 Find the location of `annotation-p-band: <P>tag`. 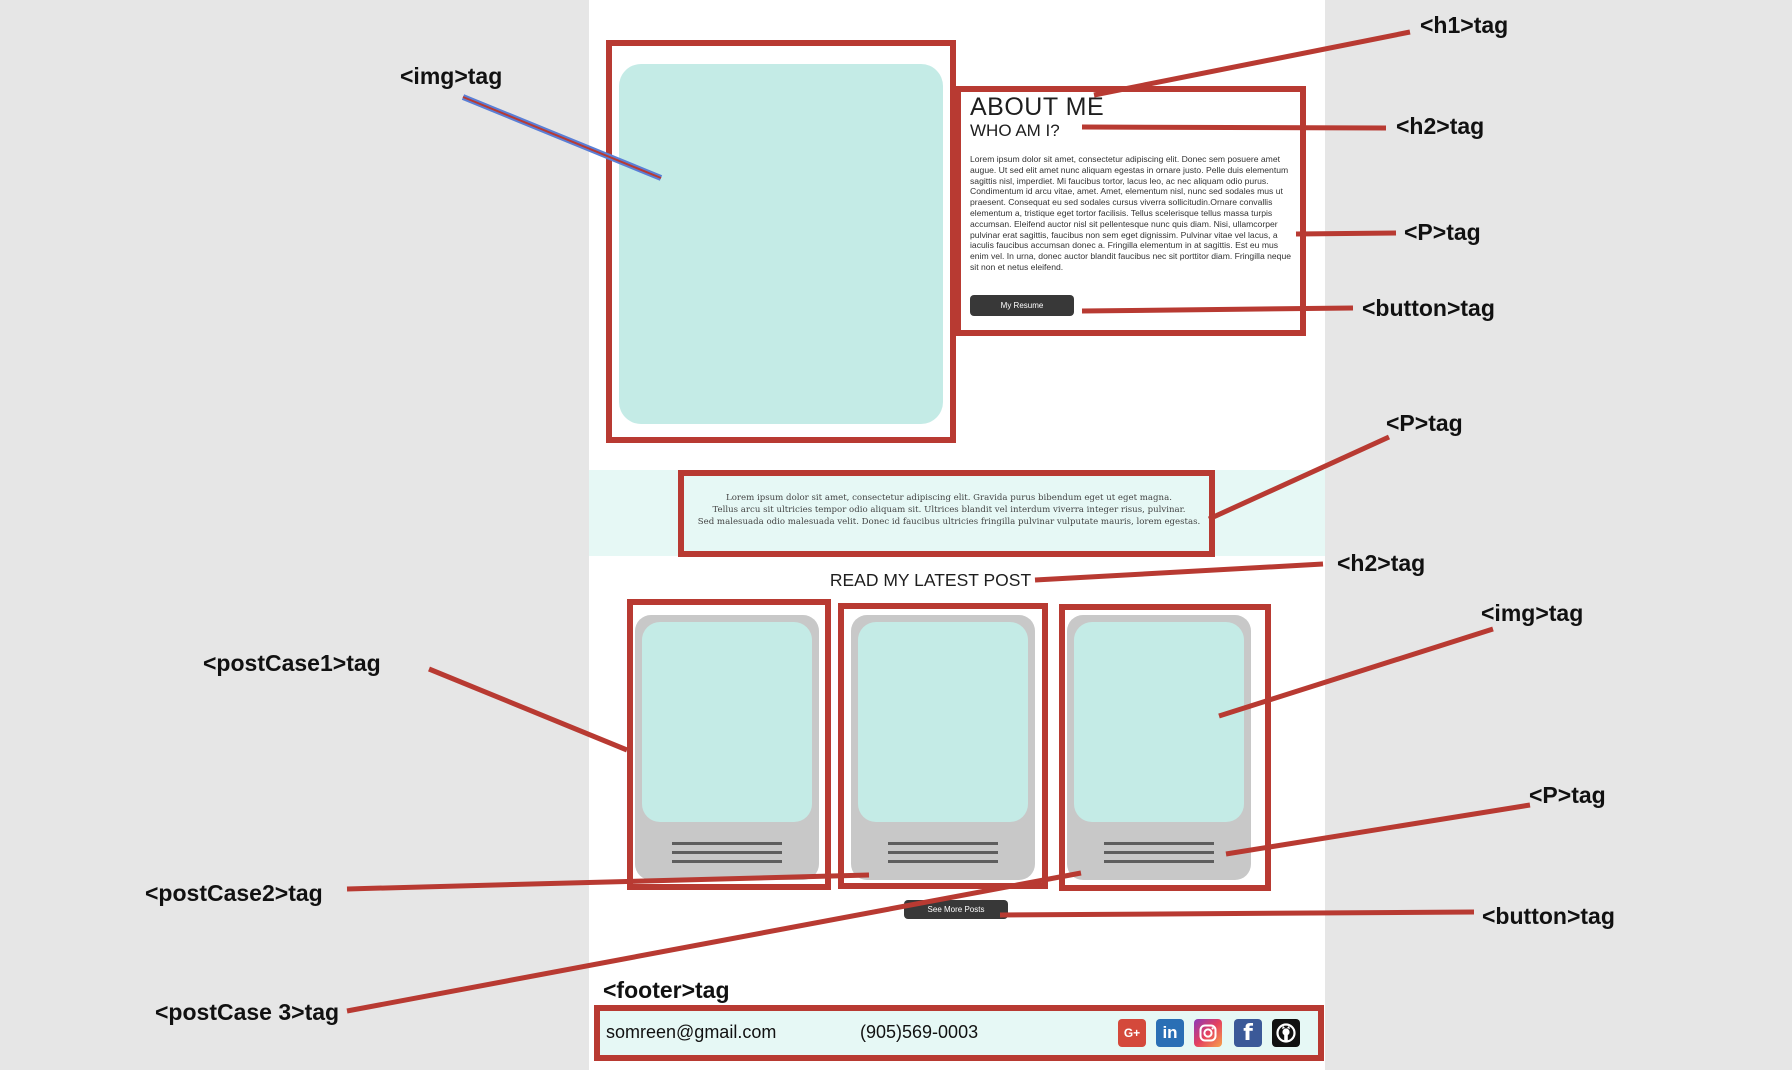

annotation-p-band: <P>tag is located at coordinates (1424, 423).